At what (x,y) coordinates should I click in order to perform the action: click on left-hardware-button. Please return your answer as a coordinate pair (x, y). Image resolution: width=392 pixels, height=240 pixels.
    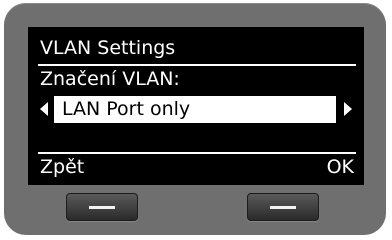
    Looking at the image, I should click on (102, 207).